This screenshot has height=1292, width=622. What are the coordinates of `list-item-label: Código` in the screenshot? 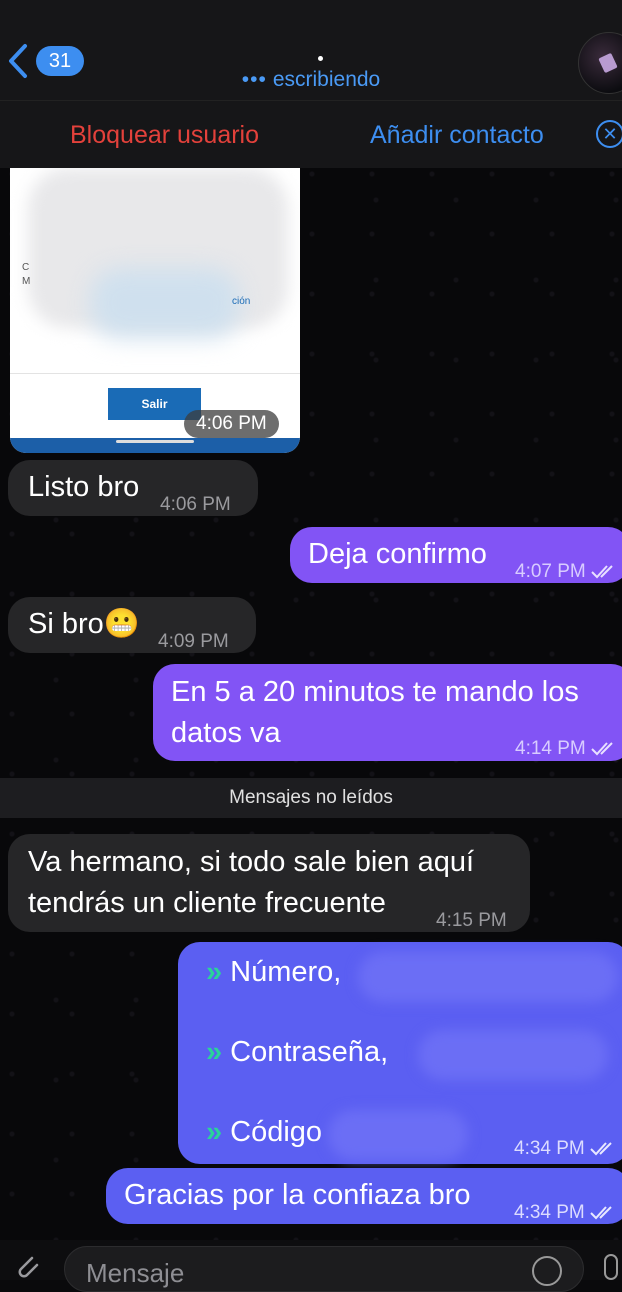 It's located at (276, 1132).